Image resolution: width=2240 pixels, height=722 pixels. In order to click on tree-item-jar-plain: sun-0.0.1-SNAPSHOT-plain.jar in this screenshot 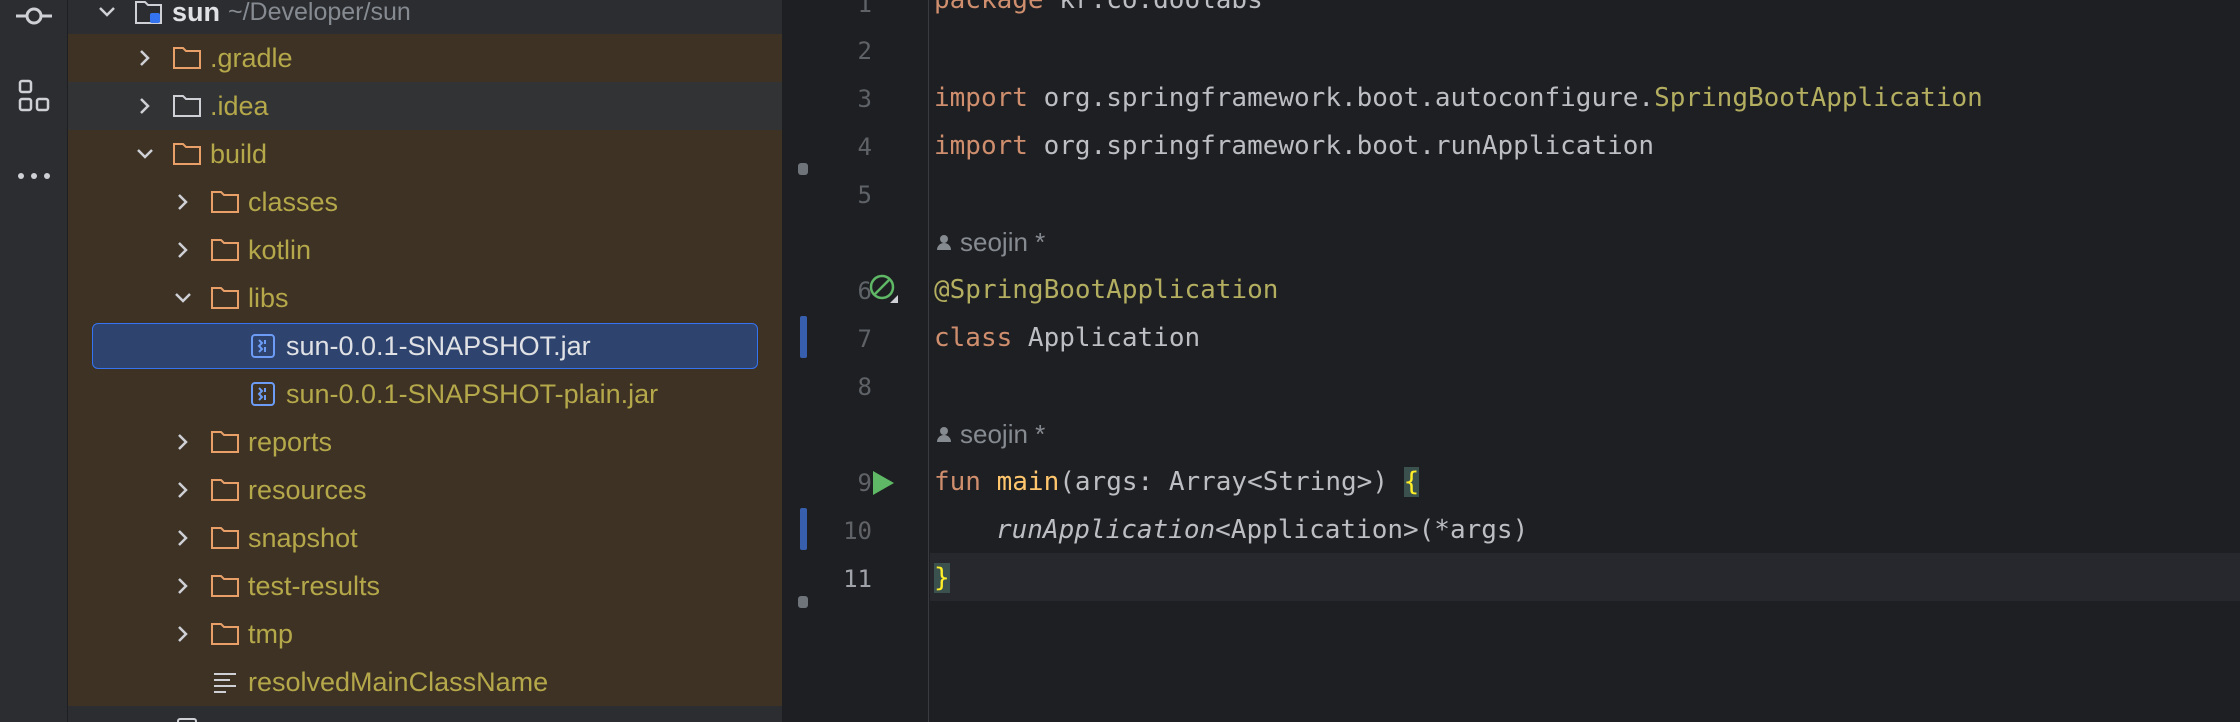, I will do `click(425, 394)`.